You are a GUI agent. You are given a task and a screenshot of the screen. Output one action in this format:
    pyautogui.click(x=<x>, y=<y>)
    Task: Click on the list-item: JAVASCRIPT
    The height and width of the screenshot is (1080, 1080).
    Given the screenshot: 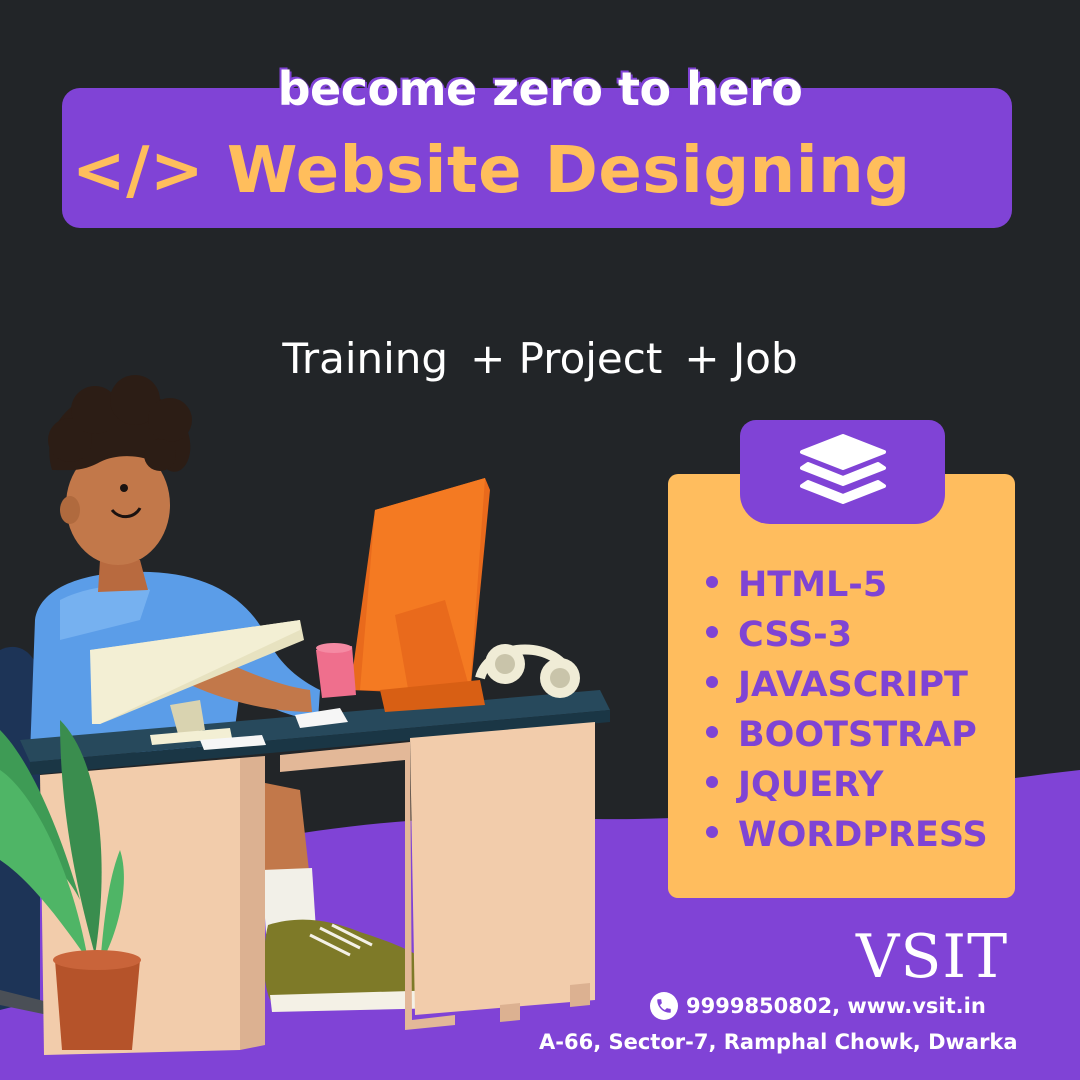 What is the action you would take?
    pyautogui.click(x=847, y=685)
    